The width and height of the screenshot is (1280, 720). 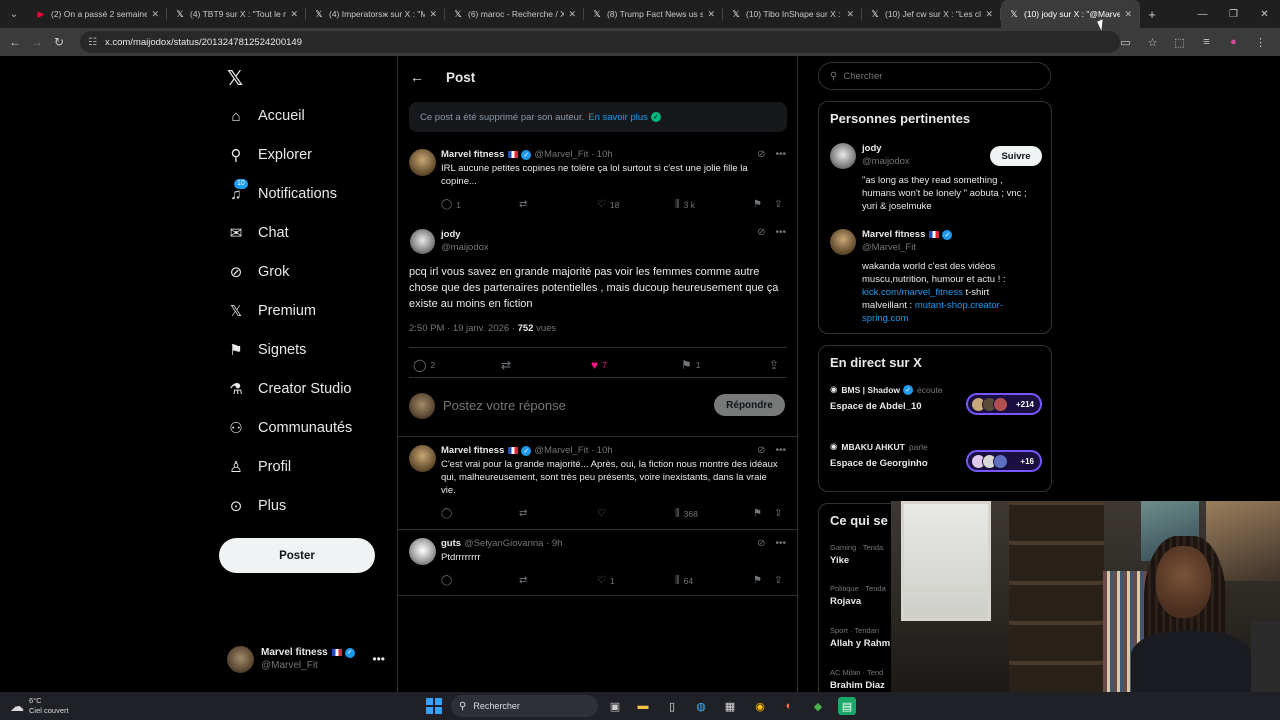 What do you see at coordinates (257, 506) in the screenshot?
I see `nav-more: ⊙ Plus` at bounding box center [257, 506].